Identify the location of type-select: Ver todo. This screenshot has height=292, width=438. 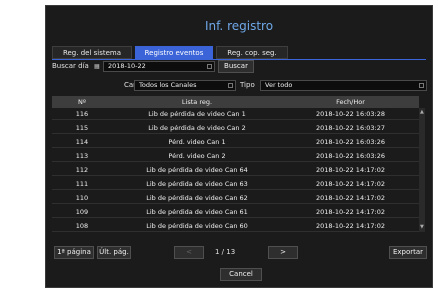
(343, 85).